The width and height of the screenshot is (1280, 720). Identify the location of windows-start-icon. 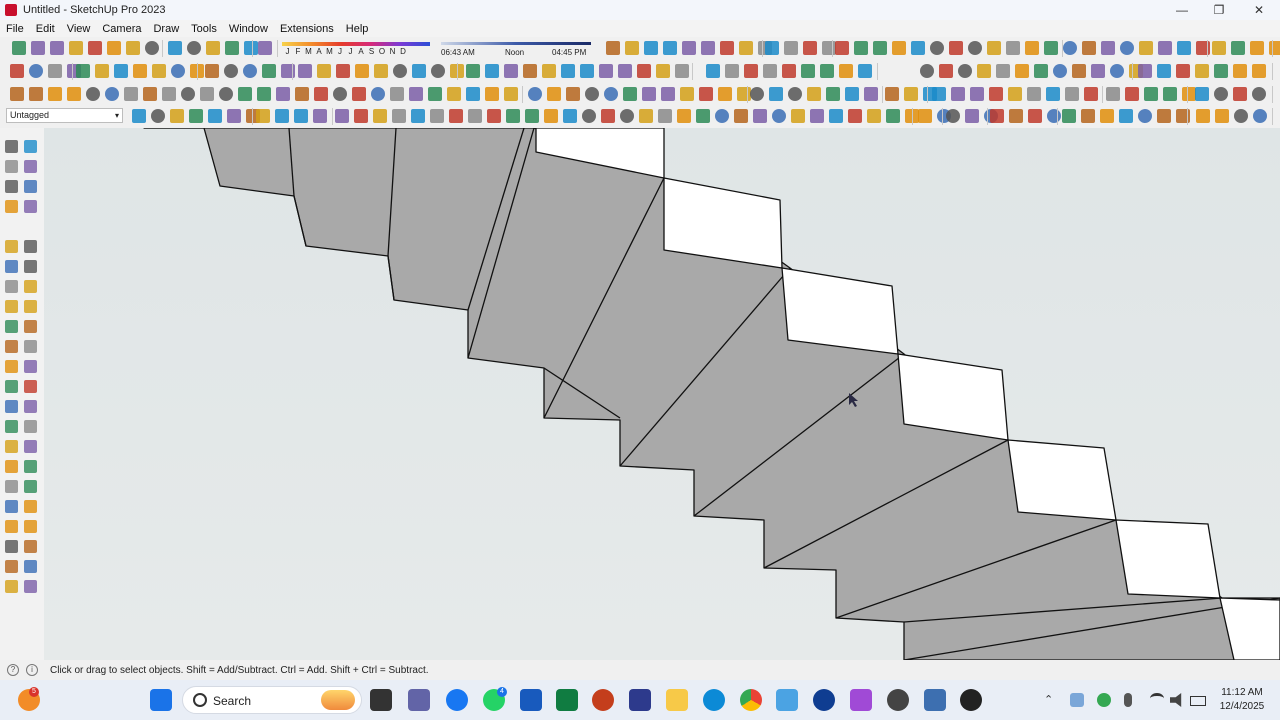
(161, 700).